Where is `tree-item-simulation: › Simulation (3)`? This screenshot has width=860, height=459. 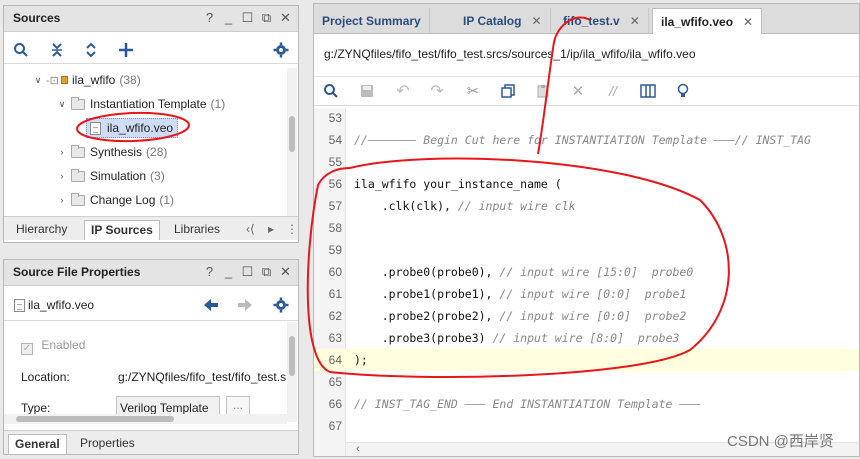 tree-item-simulation: › Simulation (3) is located at coordinates (110, 176).